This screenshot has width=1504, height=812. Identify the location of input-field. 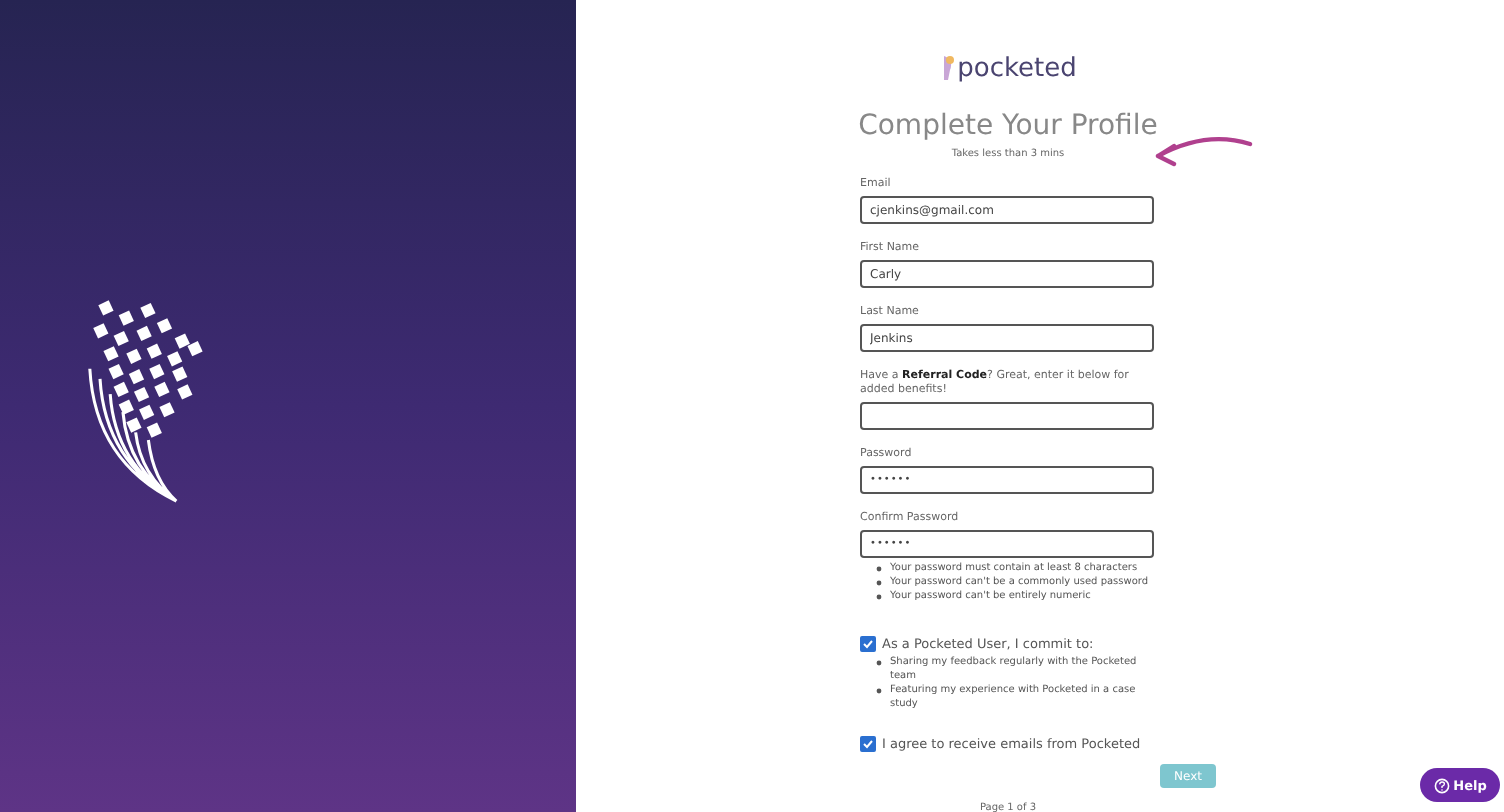
(1007, 416).